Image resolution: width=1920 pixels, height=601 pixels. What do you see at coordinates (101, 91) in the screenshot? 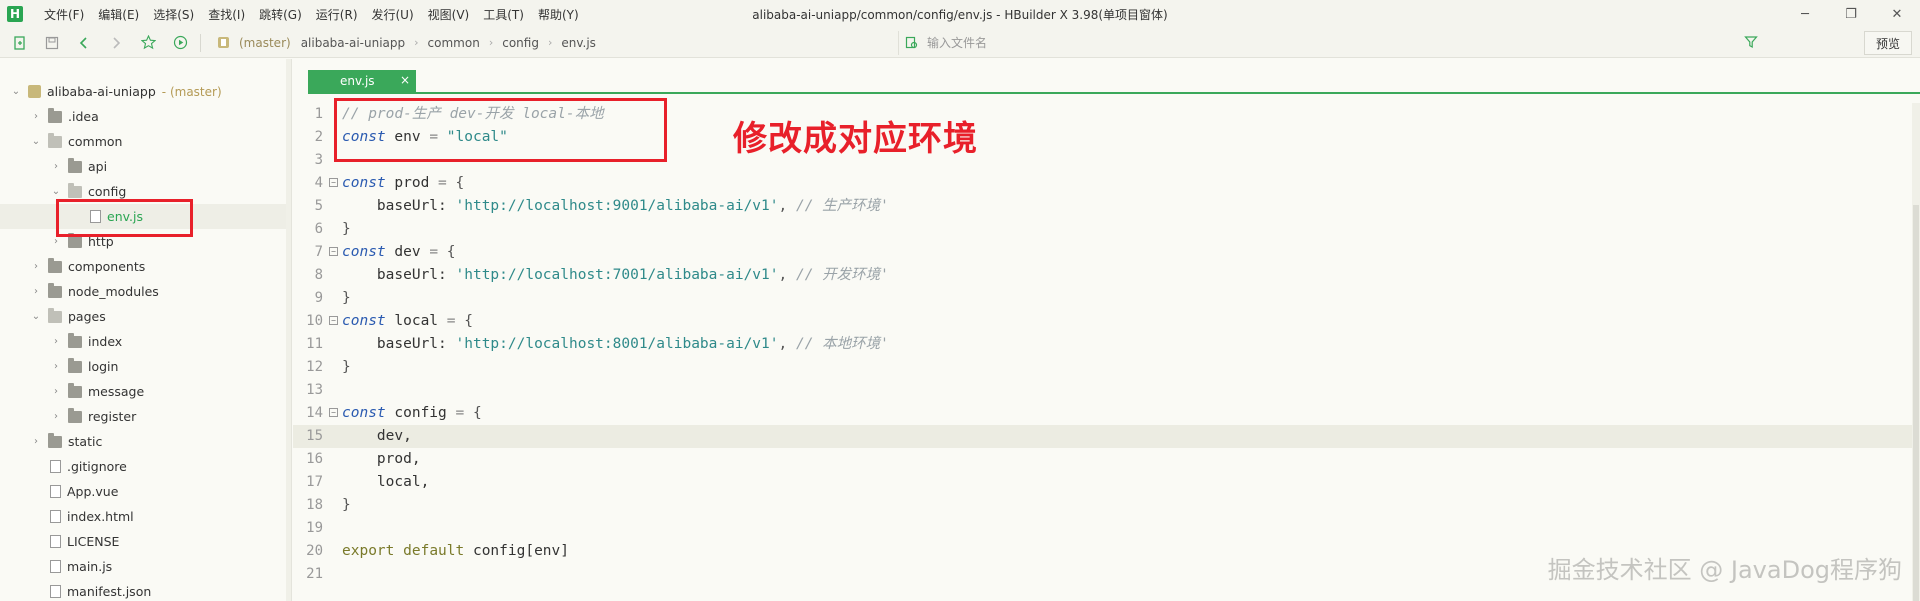
I see `project-name: alibaba-ai-uniapp` at bounding box center [101, 91].